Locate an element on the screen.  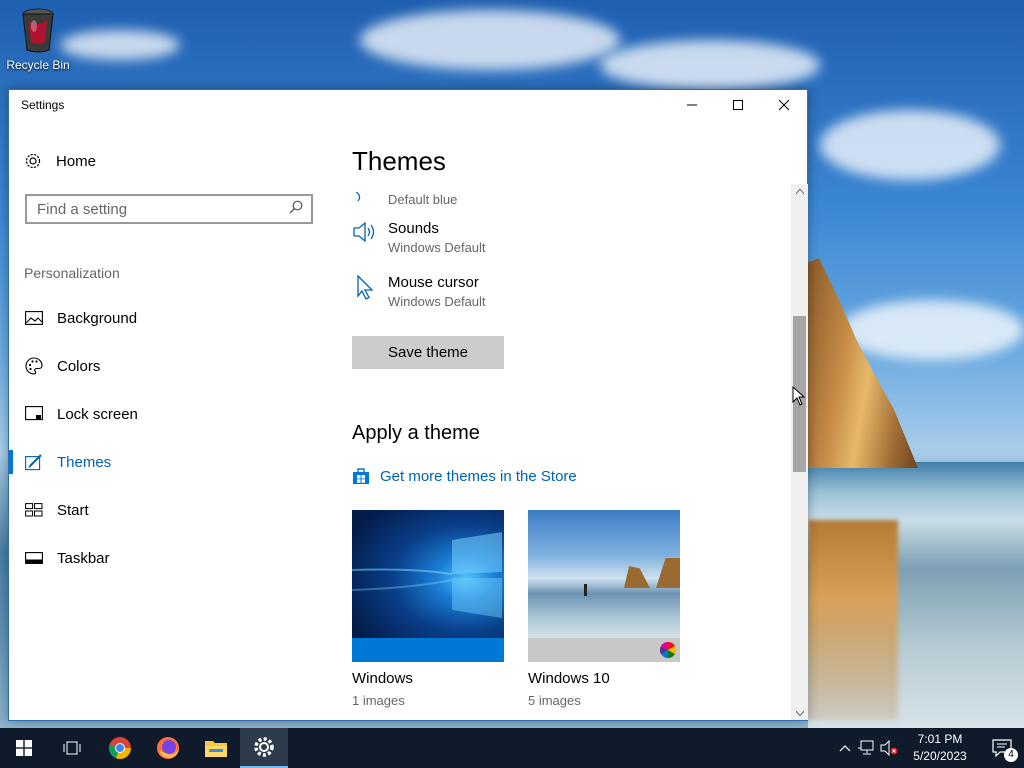
notification-count-badge: 4 is located at coordinates (1011, 755).